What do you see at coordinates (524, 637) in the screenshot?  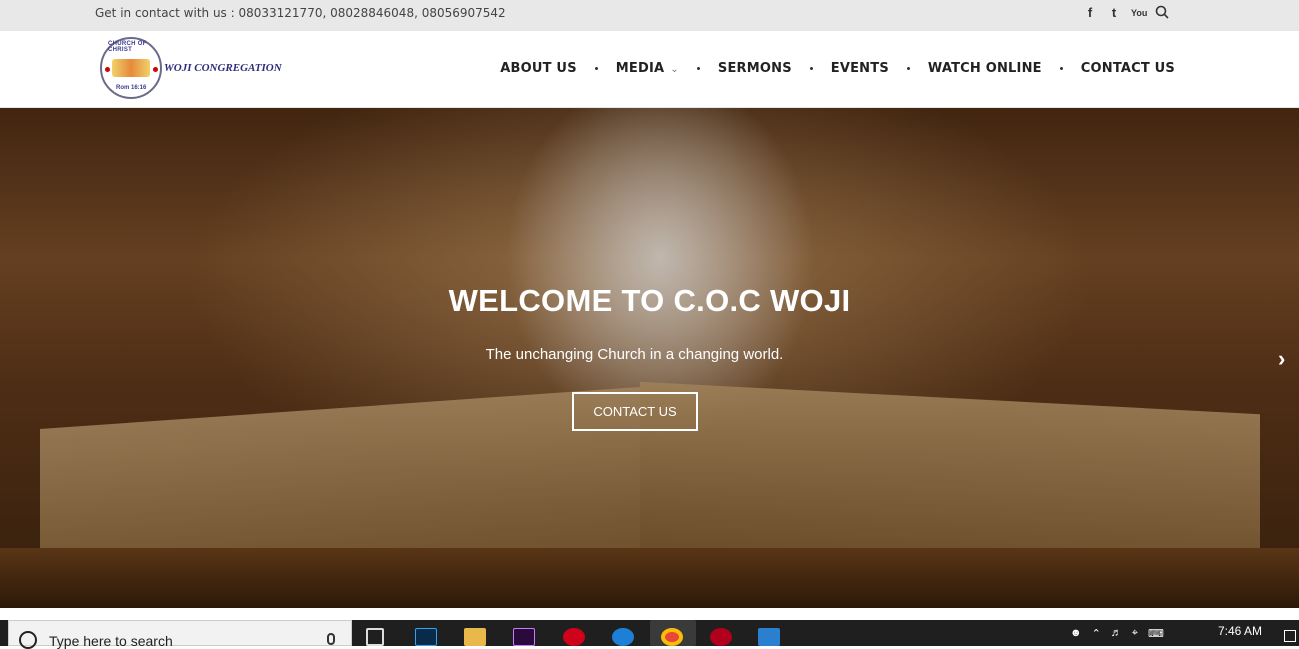 I see `premiere-icon` at bounding box center [524, 637].